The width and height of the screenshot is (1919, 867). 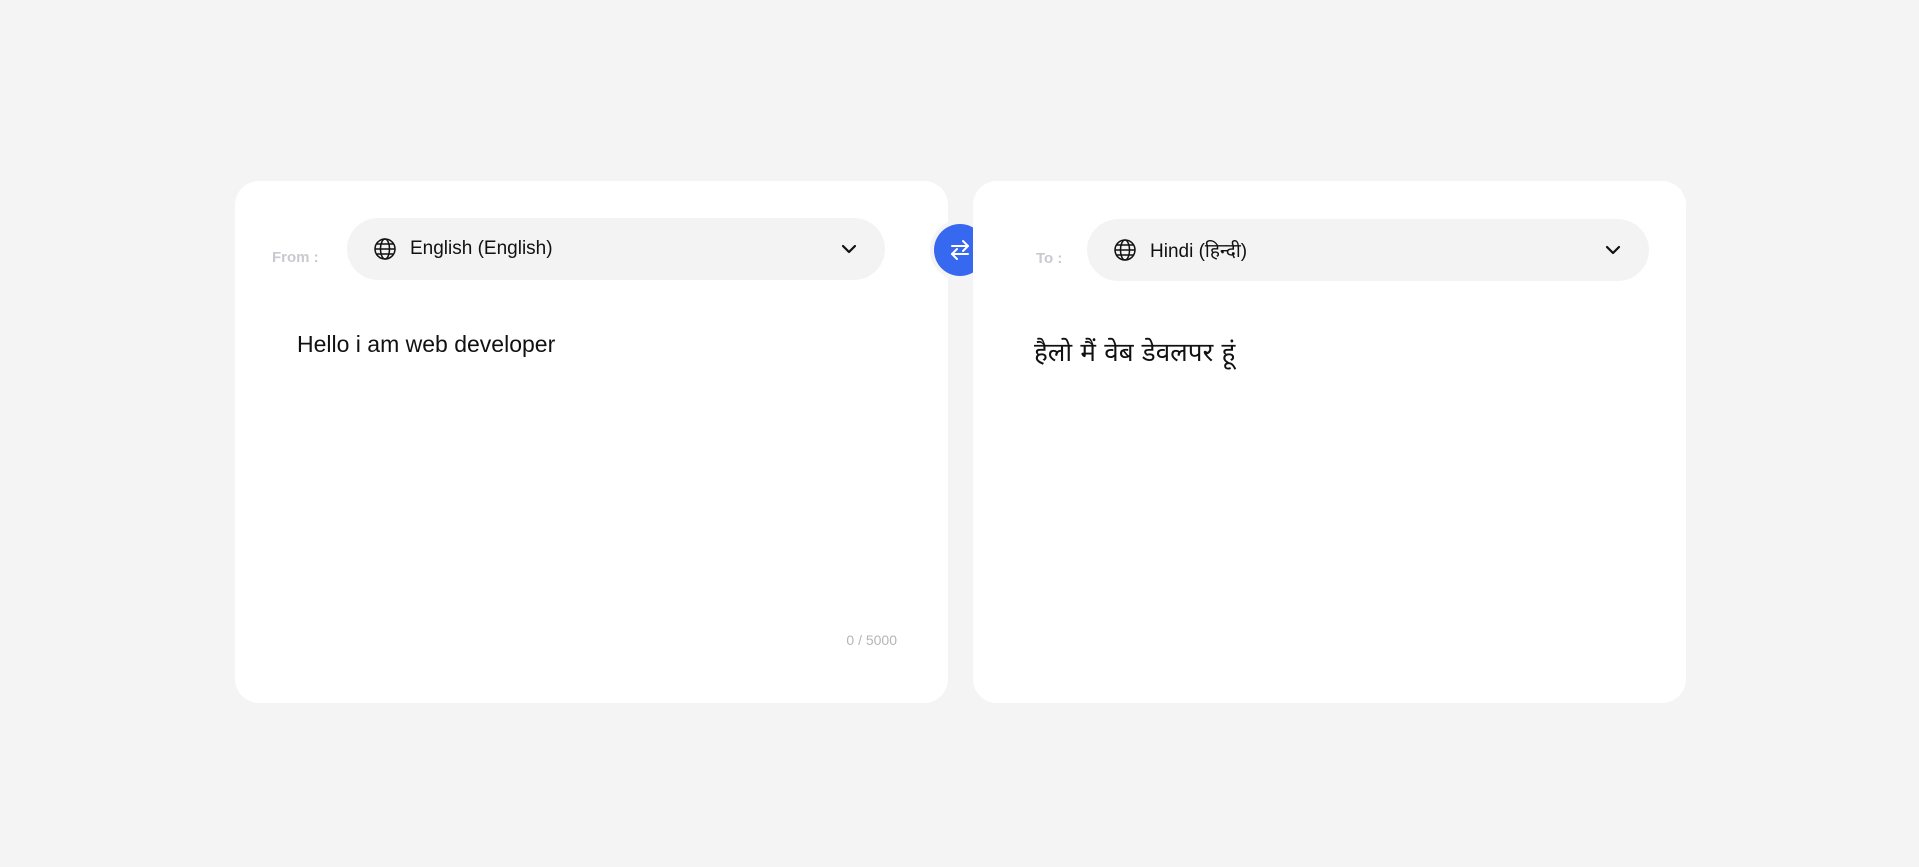 What do you see at coordinates (1135, 353) in the screenshot?
I see `translated-text: हैलो मैं वेब डेवलपर हूं` at bounding box center [1135, 353].